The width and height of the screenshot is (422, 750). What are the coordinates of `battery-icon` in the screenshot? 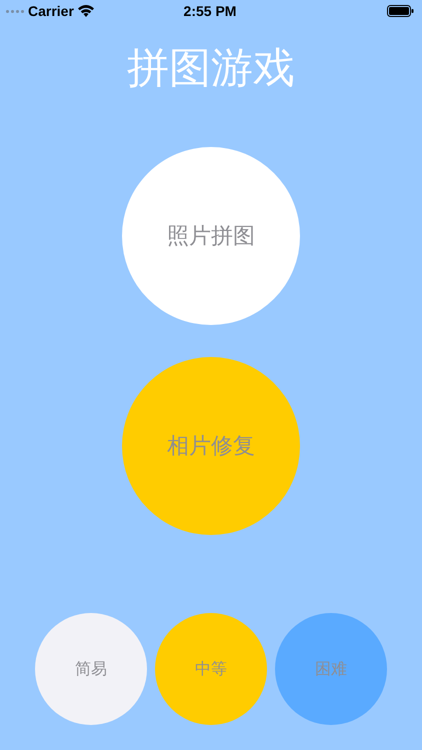 It's located at (400, 11).